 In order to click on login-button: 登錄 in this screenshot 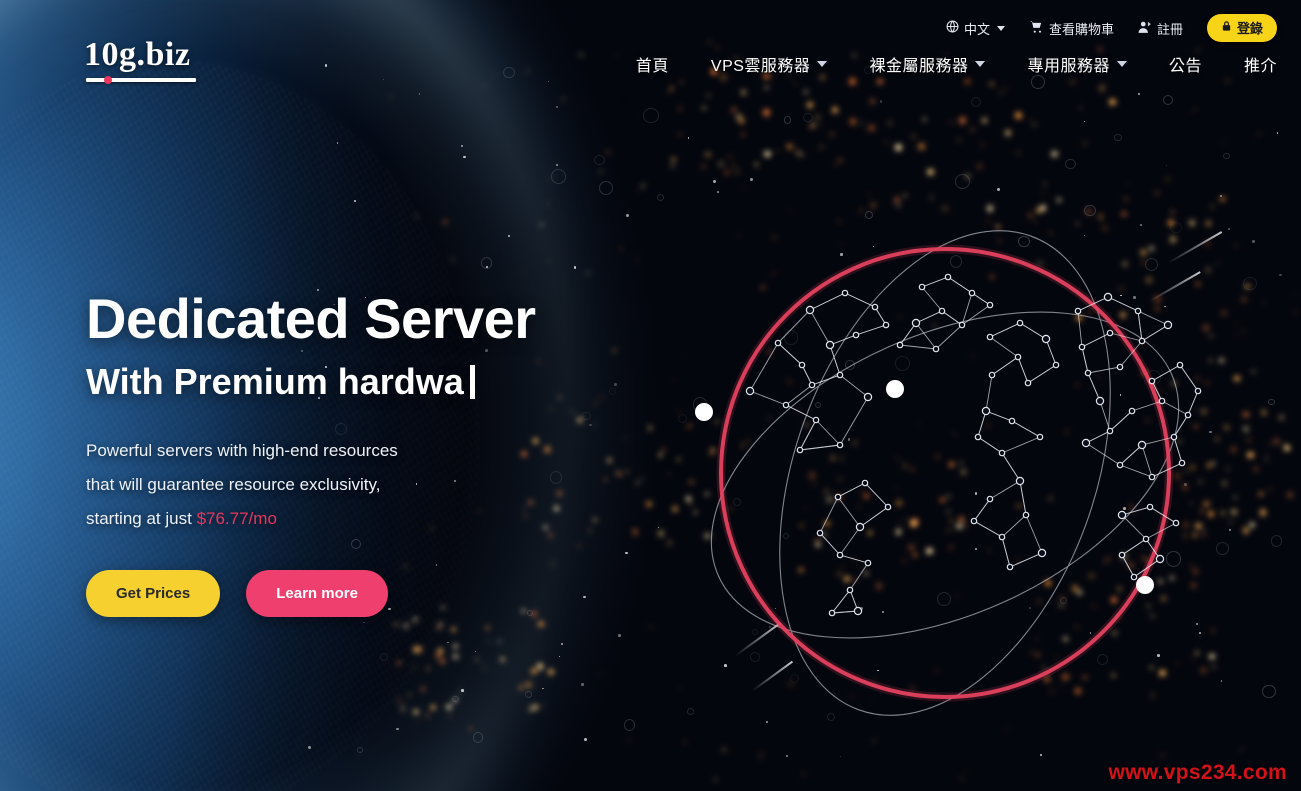, I will do `click(1241, 28)`.